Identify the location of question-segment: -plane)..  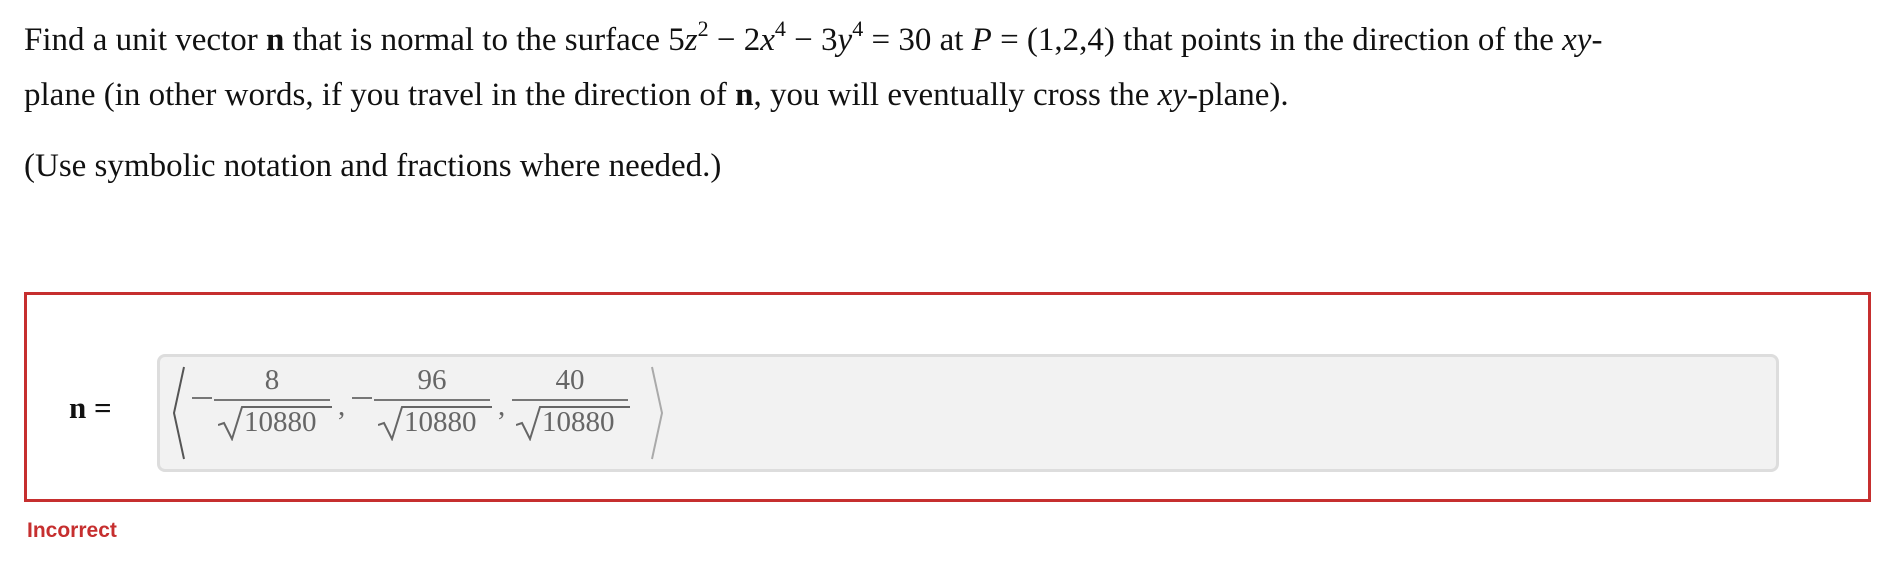
(1237, 95).